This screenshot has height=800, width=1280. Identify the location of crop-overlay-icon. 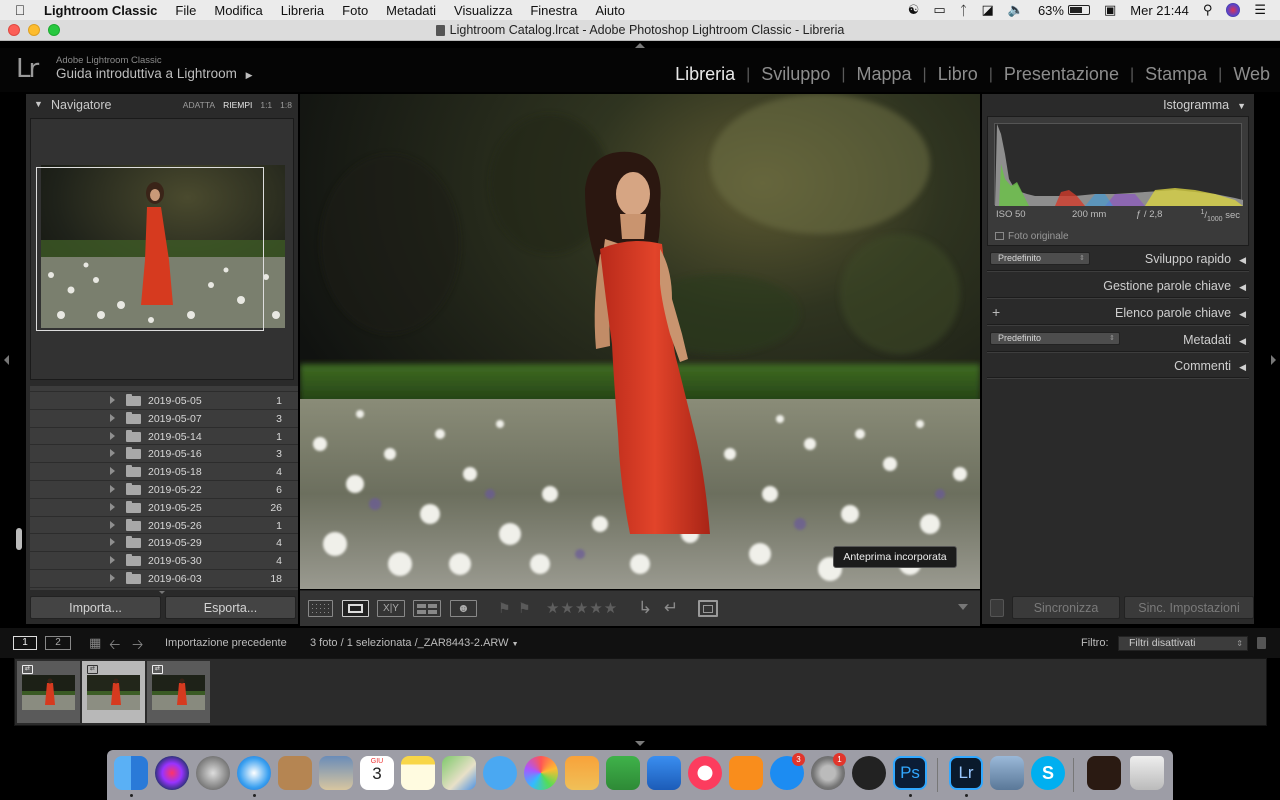
(708, 608).